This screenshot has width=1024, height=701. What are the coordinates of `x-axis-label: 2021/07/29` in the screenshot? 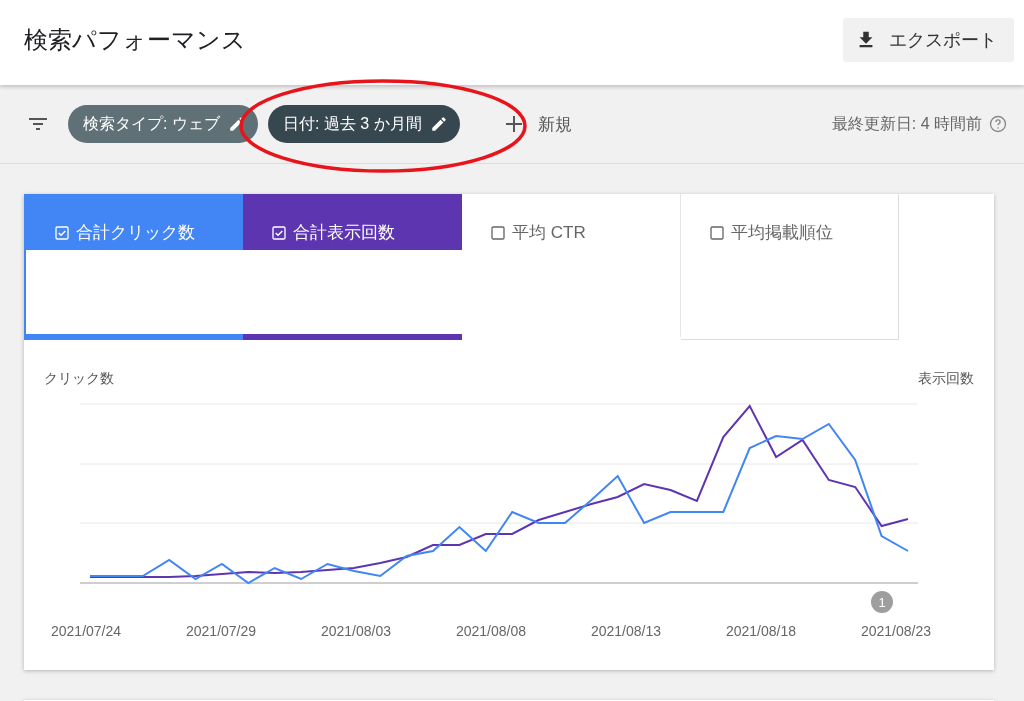 It's located at (221, 631).